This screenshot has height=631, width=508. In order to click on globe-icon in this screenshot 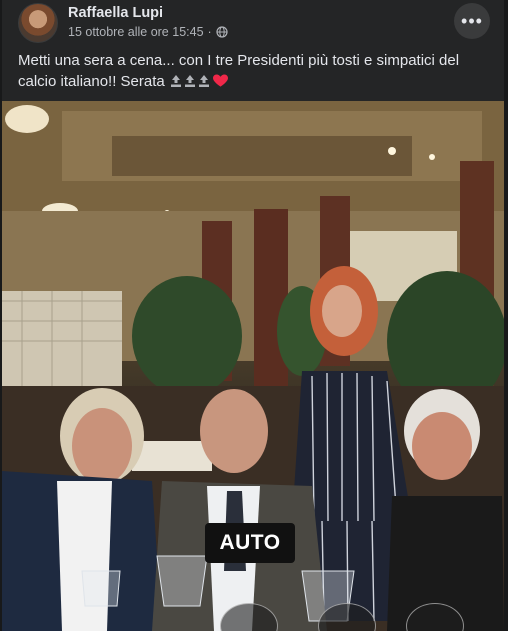, I will do `click(222, 32)`.